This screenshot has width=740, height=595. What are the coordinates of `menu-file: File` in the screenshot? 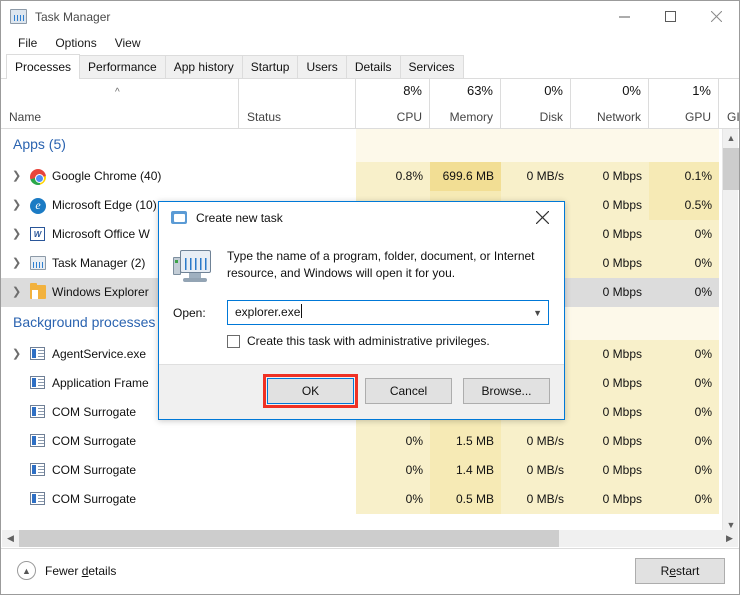 It's located at (27, 43).